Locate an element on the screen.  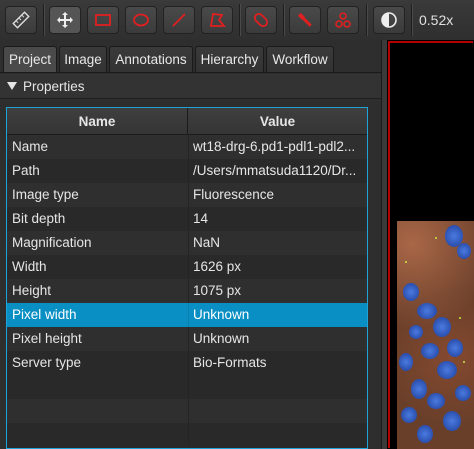
wand-icon is located at coordinates (304, 19).